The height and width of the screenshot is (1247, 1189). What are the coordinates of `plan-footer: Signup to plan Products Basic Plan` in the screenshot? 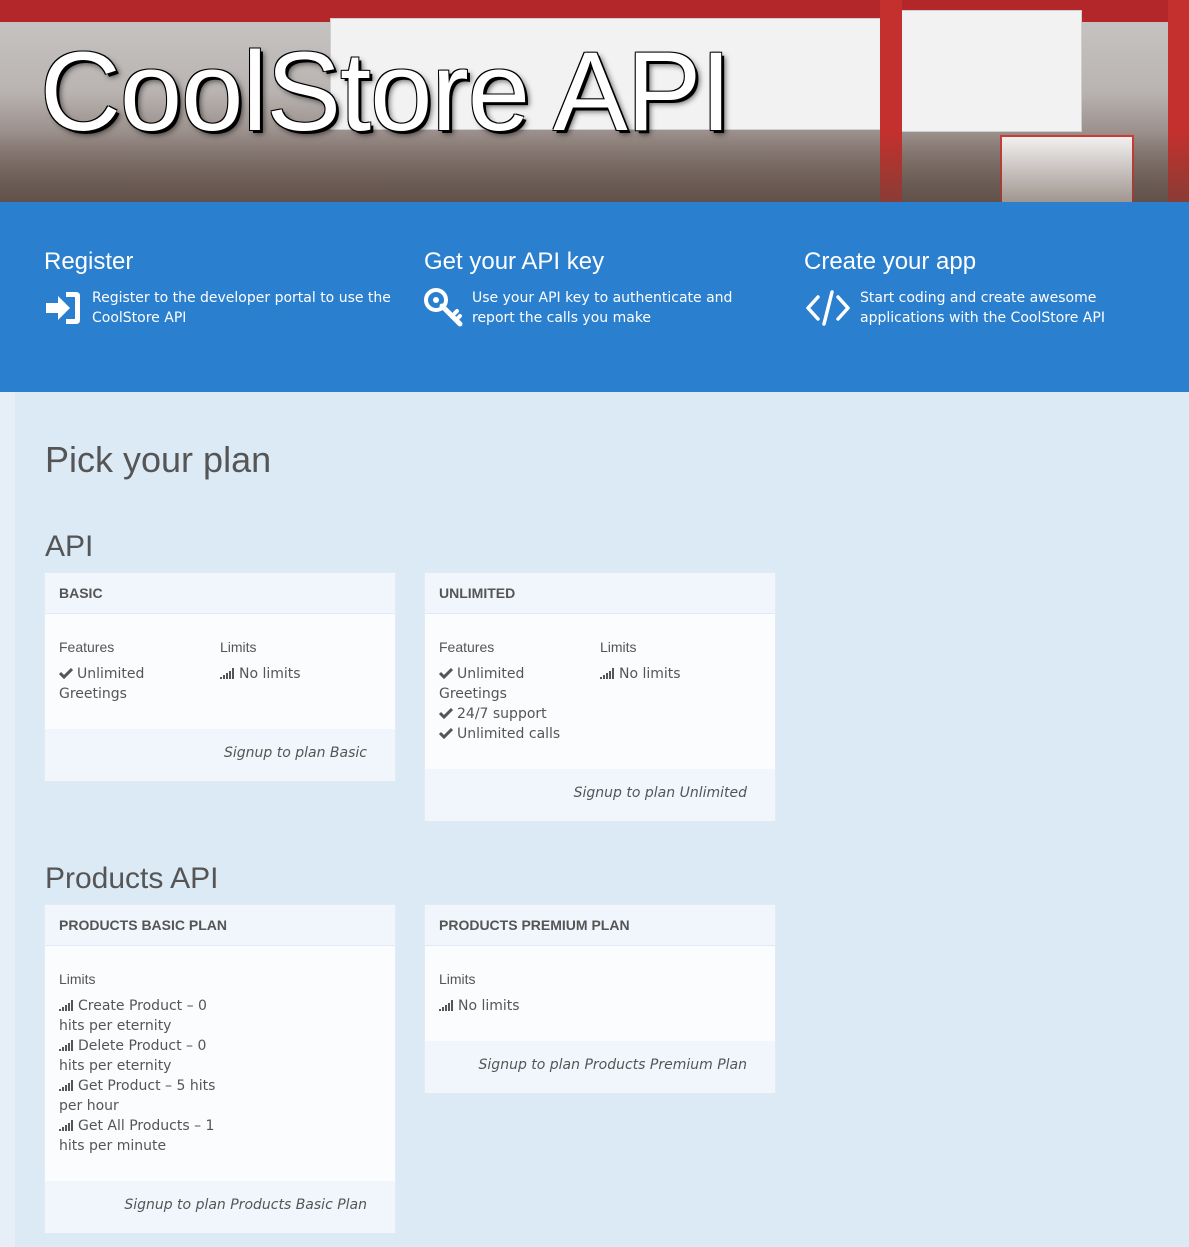 It's located at (220, 1207).